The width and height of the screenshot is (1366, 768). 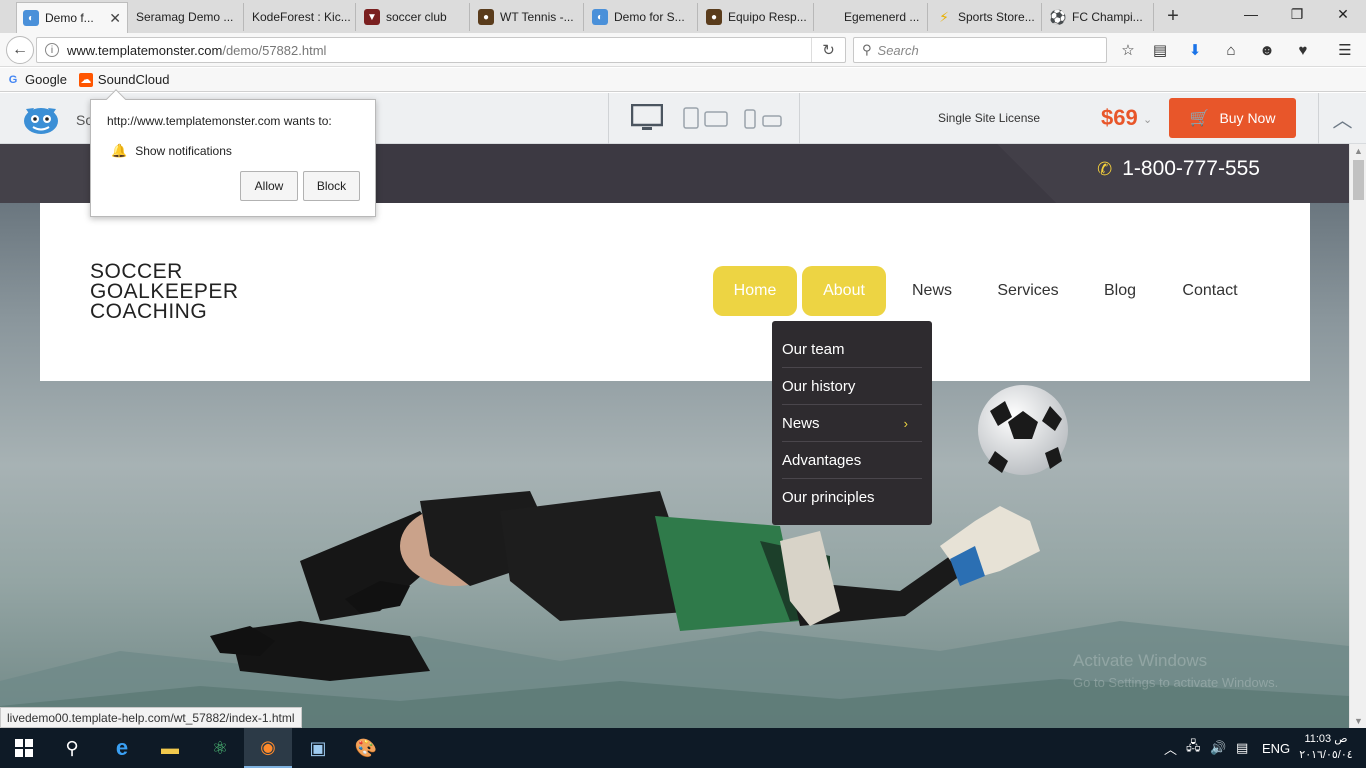 I want to click on nav-services: Services, so click(x=1028, y=291).